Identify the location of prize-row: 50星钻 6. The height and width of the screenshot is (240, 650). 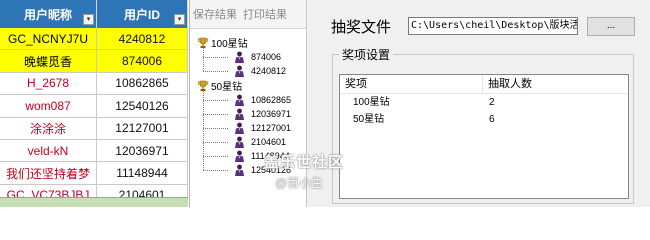
(484, 119).